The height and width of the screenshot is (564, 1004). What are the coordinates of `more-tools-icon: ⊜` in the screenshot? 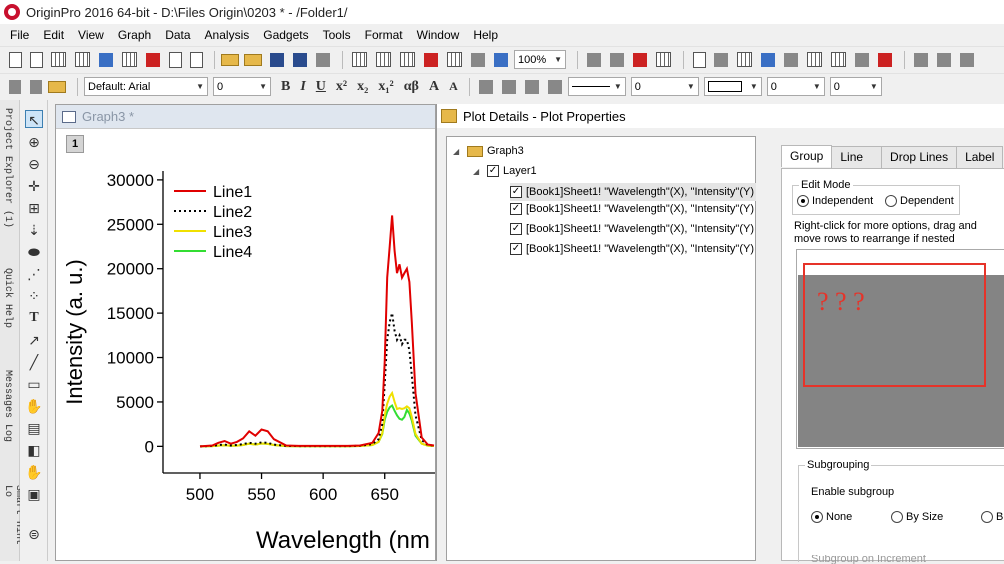 It's located at (34, 534).